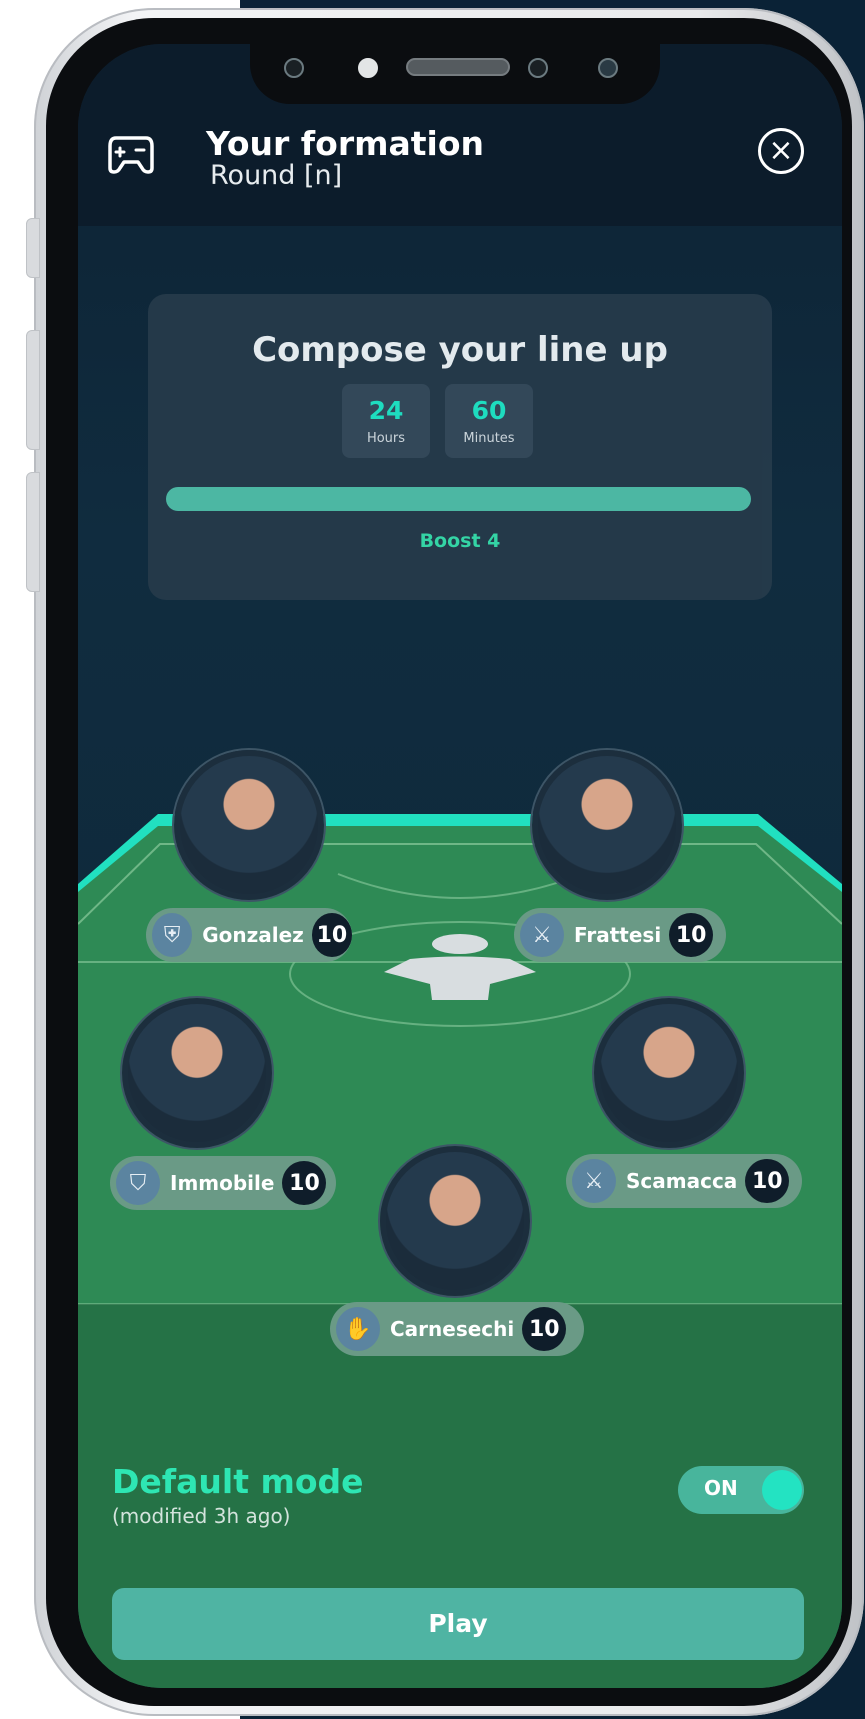 This screenshot has width=865, height=1719. I want to click on gamepad-icon, so click(131, 155).